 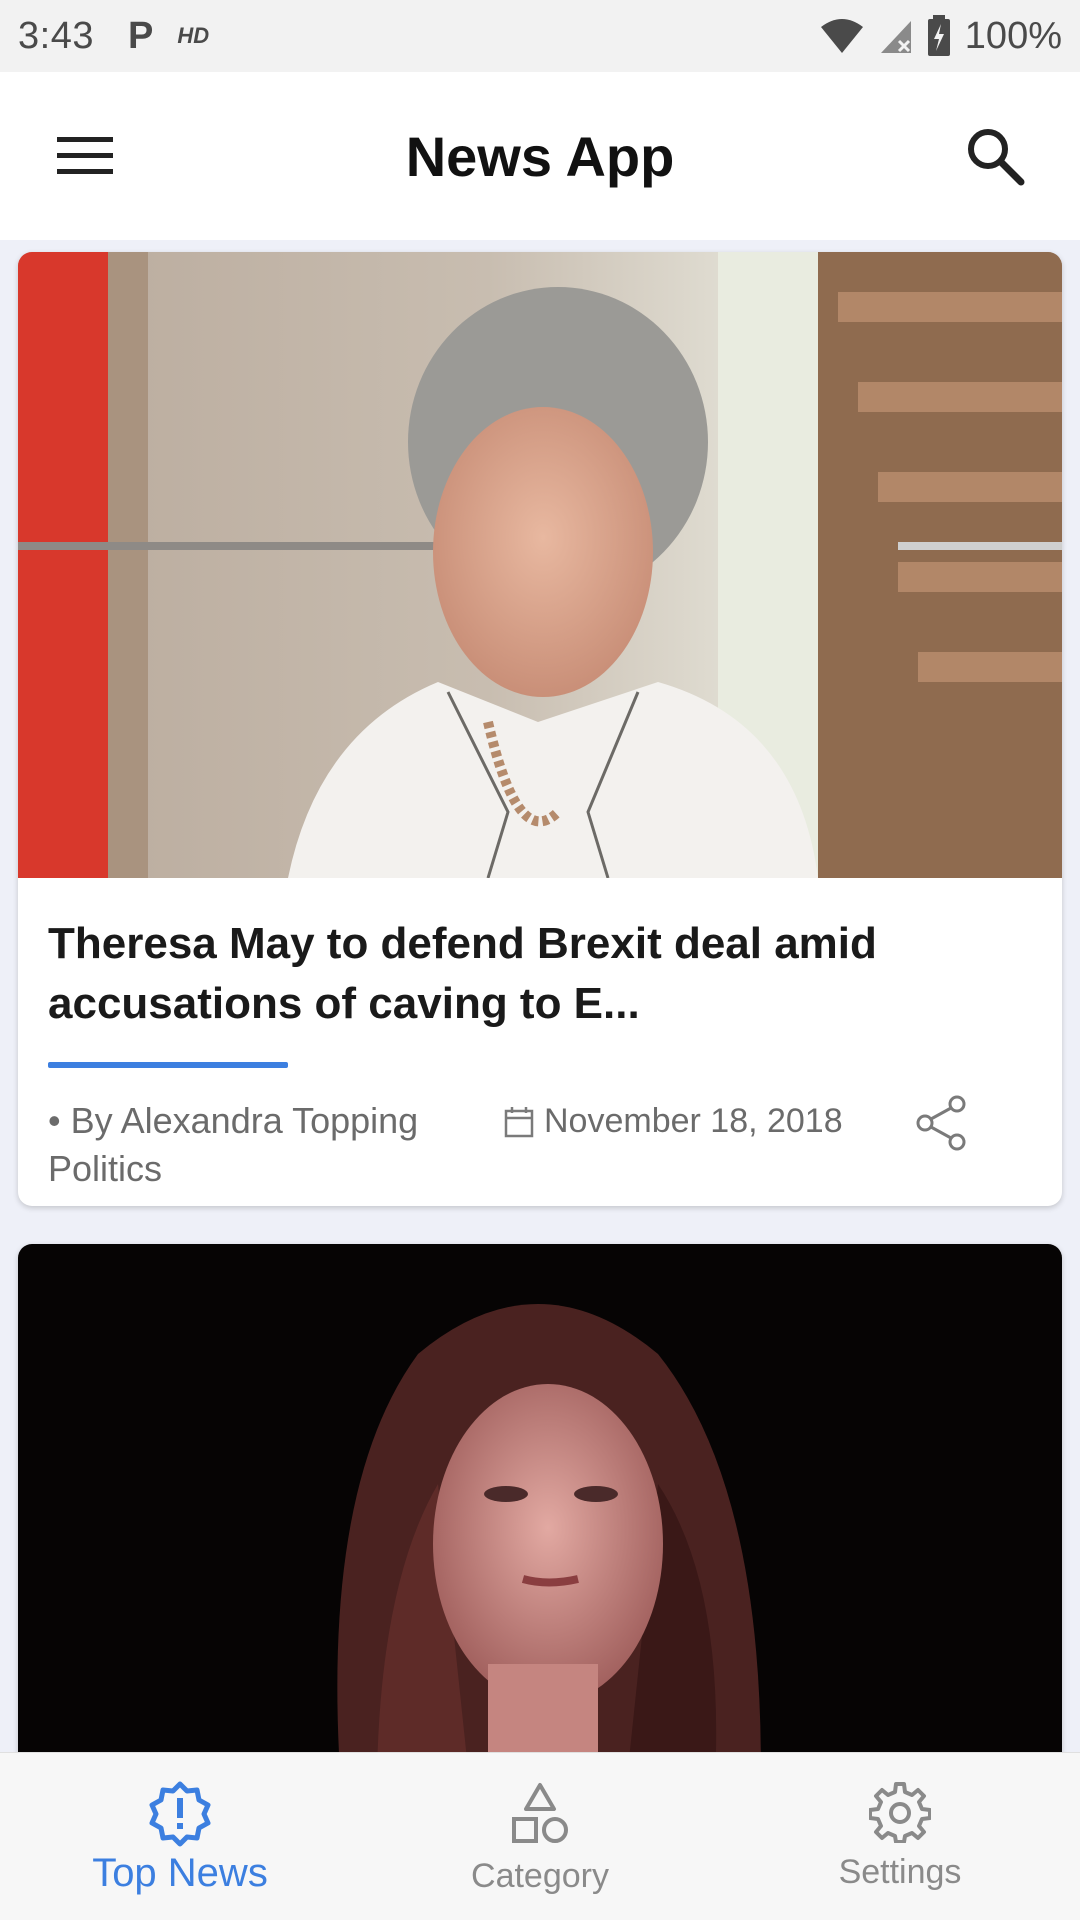 I want to click on status-time: 3:43, so click(x=56, y=35).